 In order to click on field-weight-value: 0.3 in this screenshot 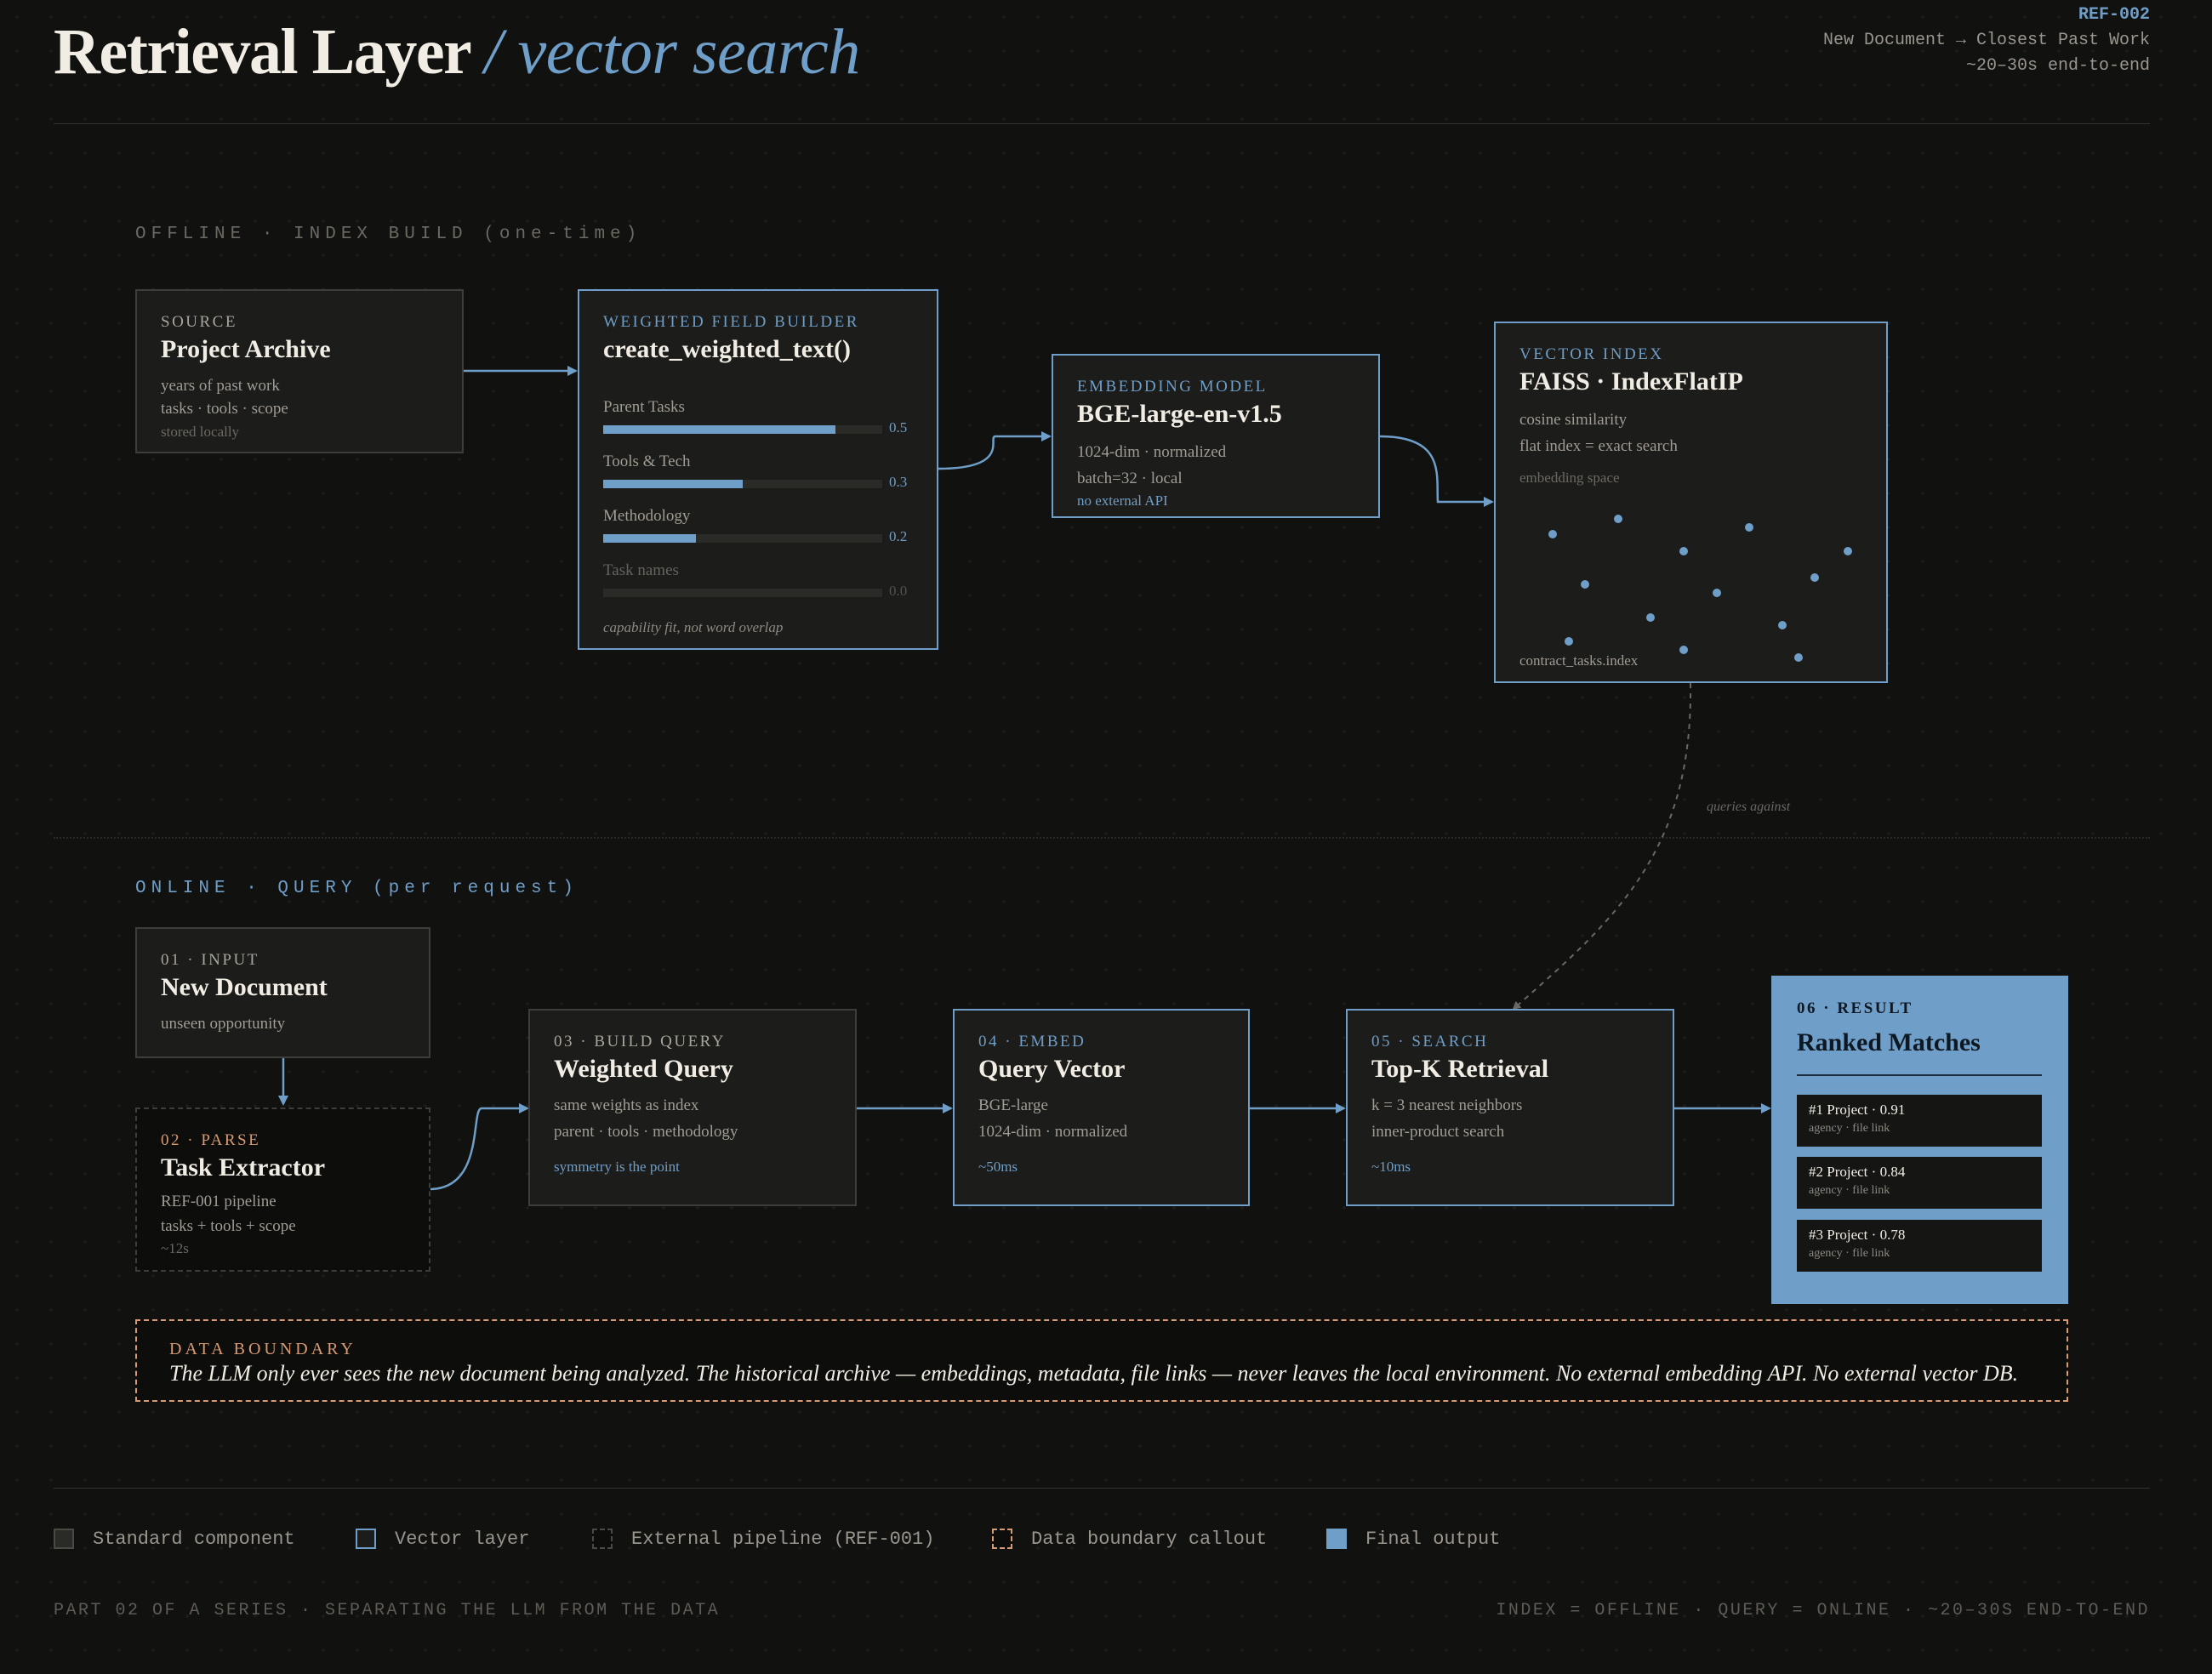, I will do `click(898, 482)`.